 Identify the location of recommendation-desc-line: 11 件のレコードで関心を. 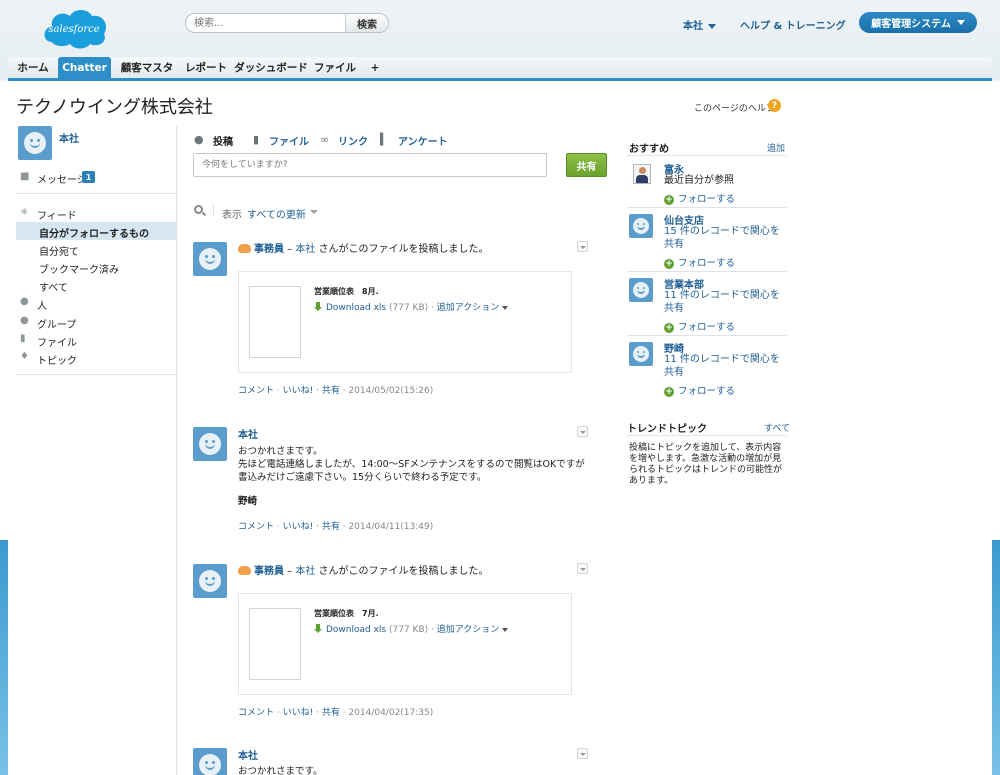
(722, 295).